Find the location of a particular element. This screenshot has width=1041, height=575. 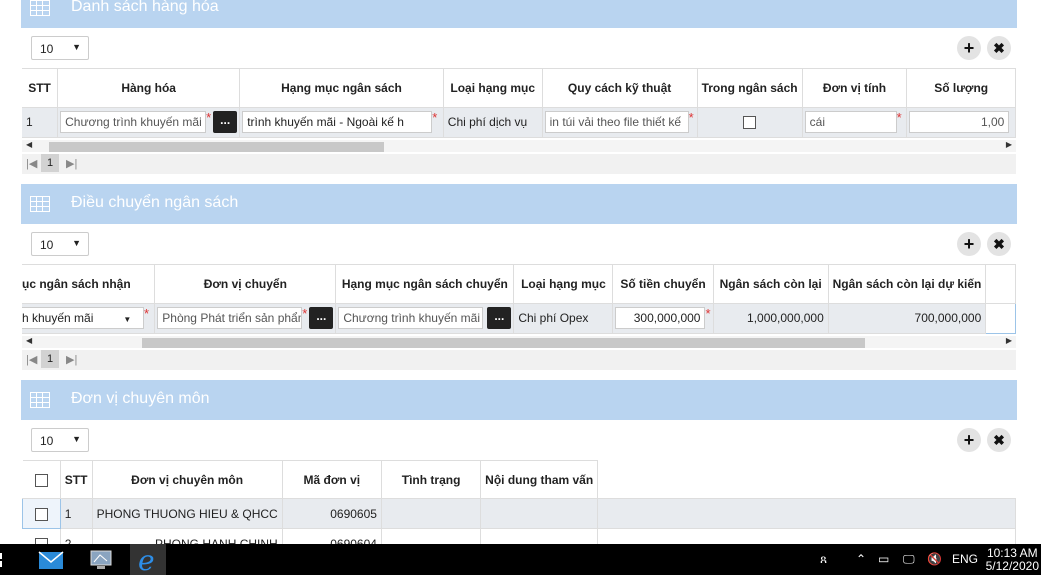

unit-name: PHONG HANH CHINH is located at coordinates (187, 536).